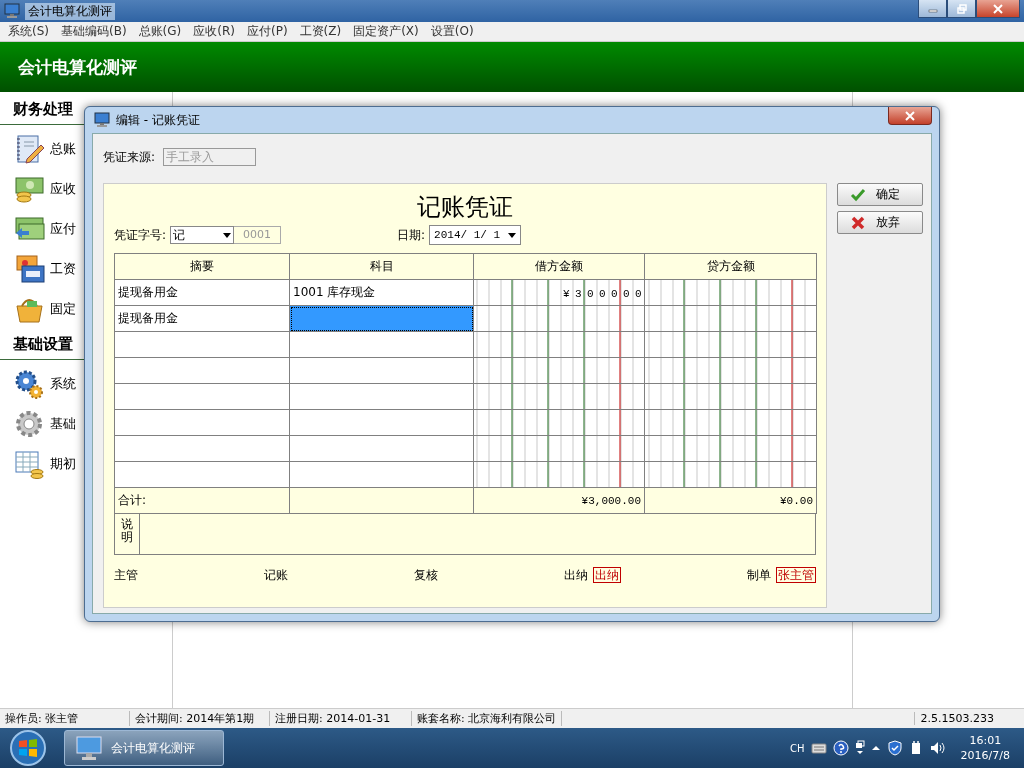  What do you see at coordinates (276, 575) in the screenshot?
I see `signature-label: 记账` at bounding box center [276, 575].